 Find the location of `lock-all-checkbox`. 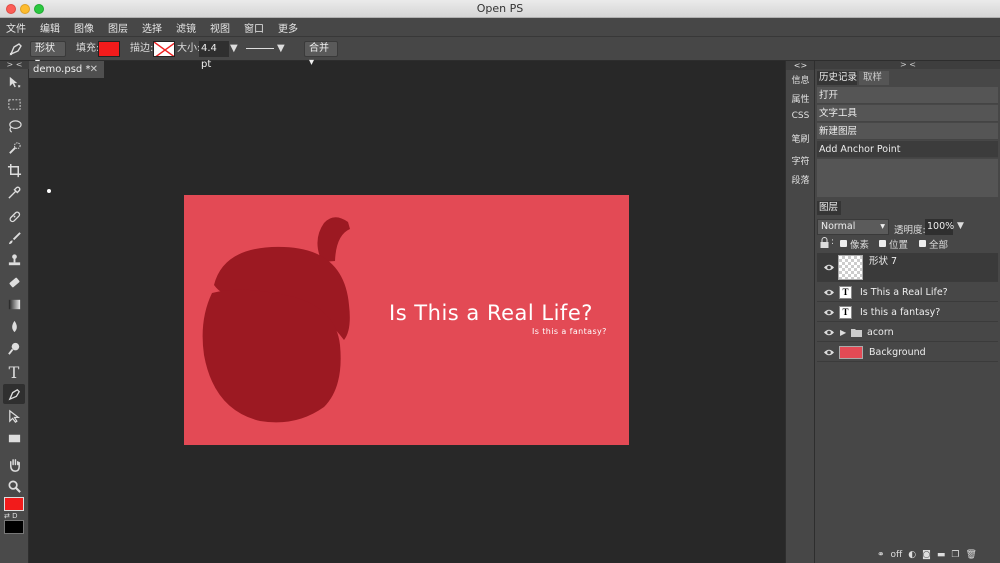

lock-all-checkbox is located at coordinates (922, 243).